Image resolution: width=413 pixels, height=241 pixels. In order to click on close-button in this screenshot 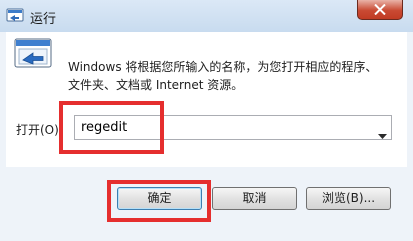, I will do `click(380, 10)`.